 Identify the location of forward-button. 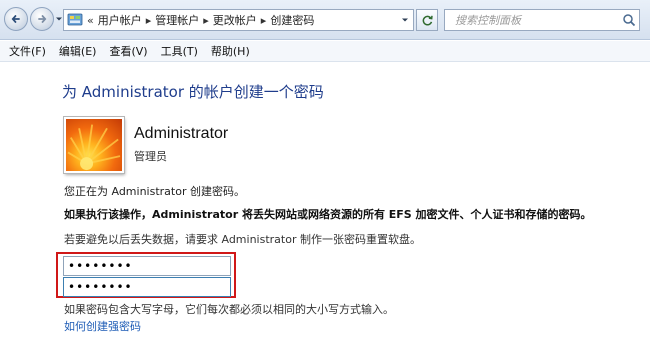
(42, 19).